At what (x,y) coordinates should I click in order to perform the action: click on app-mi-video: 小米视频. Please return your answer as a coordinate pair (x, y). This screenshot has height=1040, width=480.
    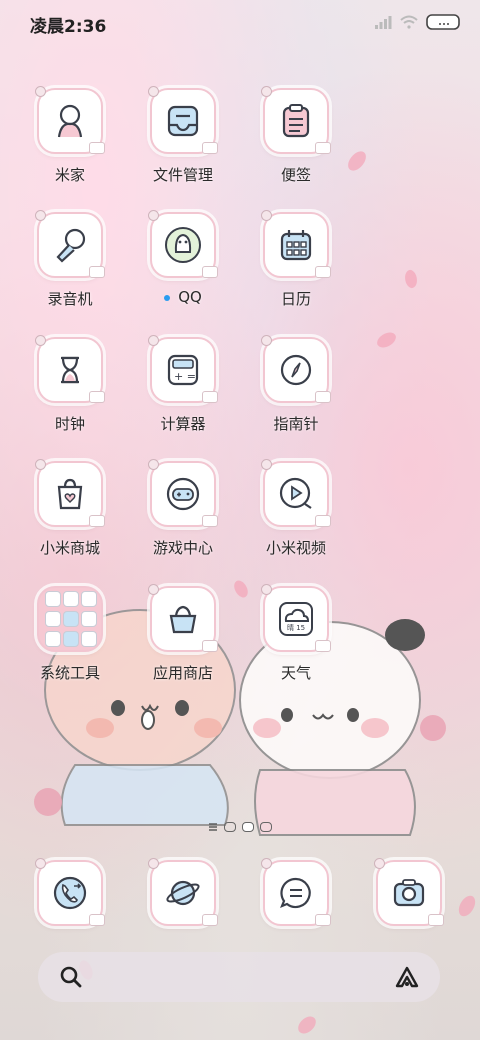
    Looking at the image, I should click on (296, 508).